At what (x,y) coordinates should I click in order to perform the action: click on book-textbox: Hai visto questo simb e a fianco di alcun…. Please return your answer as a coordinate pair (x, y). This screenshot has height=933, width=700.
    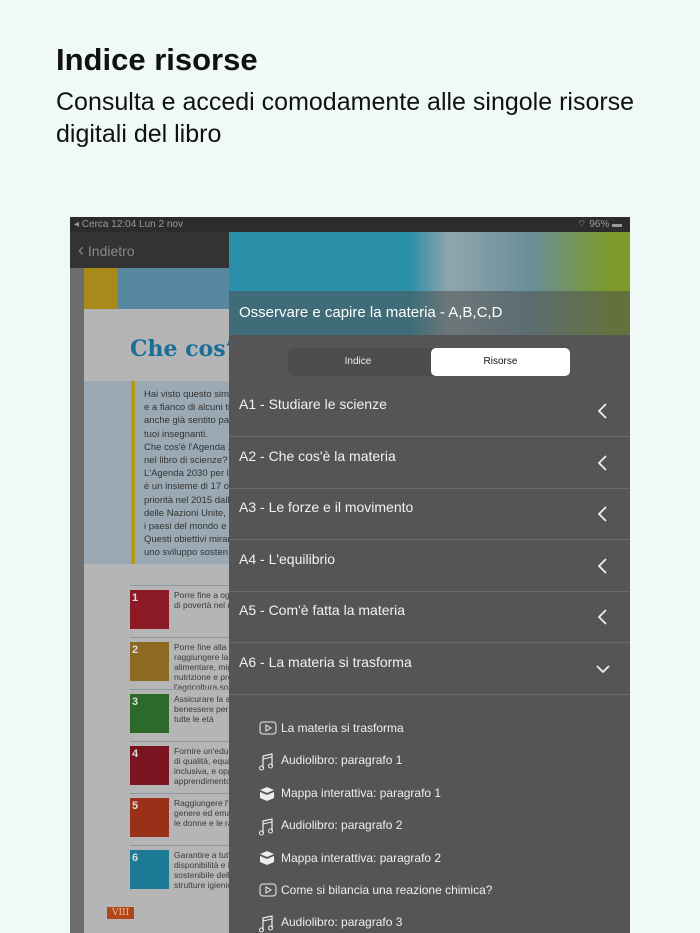
    Looking at the image, I should click on (159, 472).